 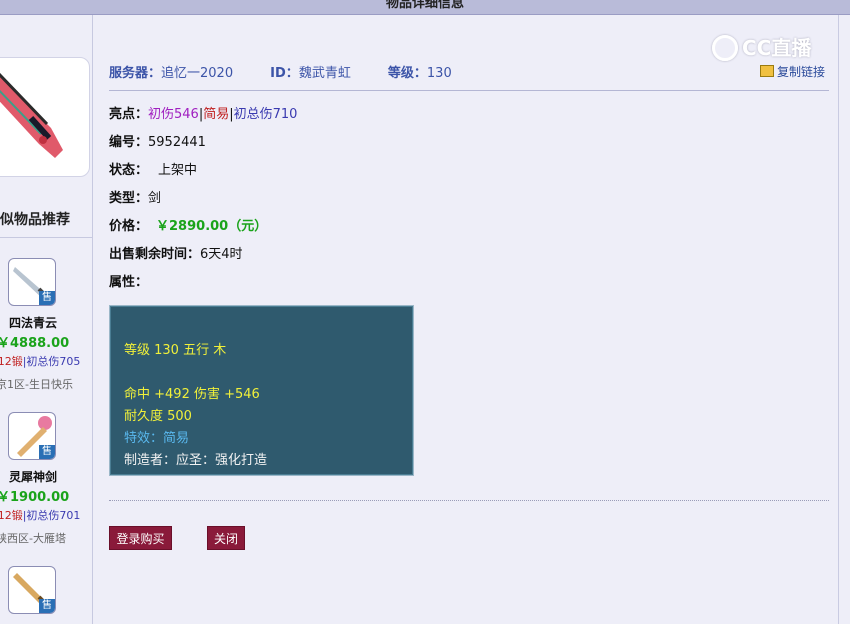 I want to click on attributes-row: 属性：, so click(x=128, y=280).